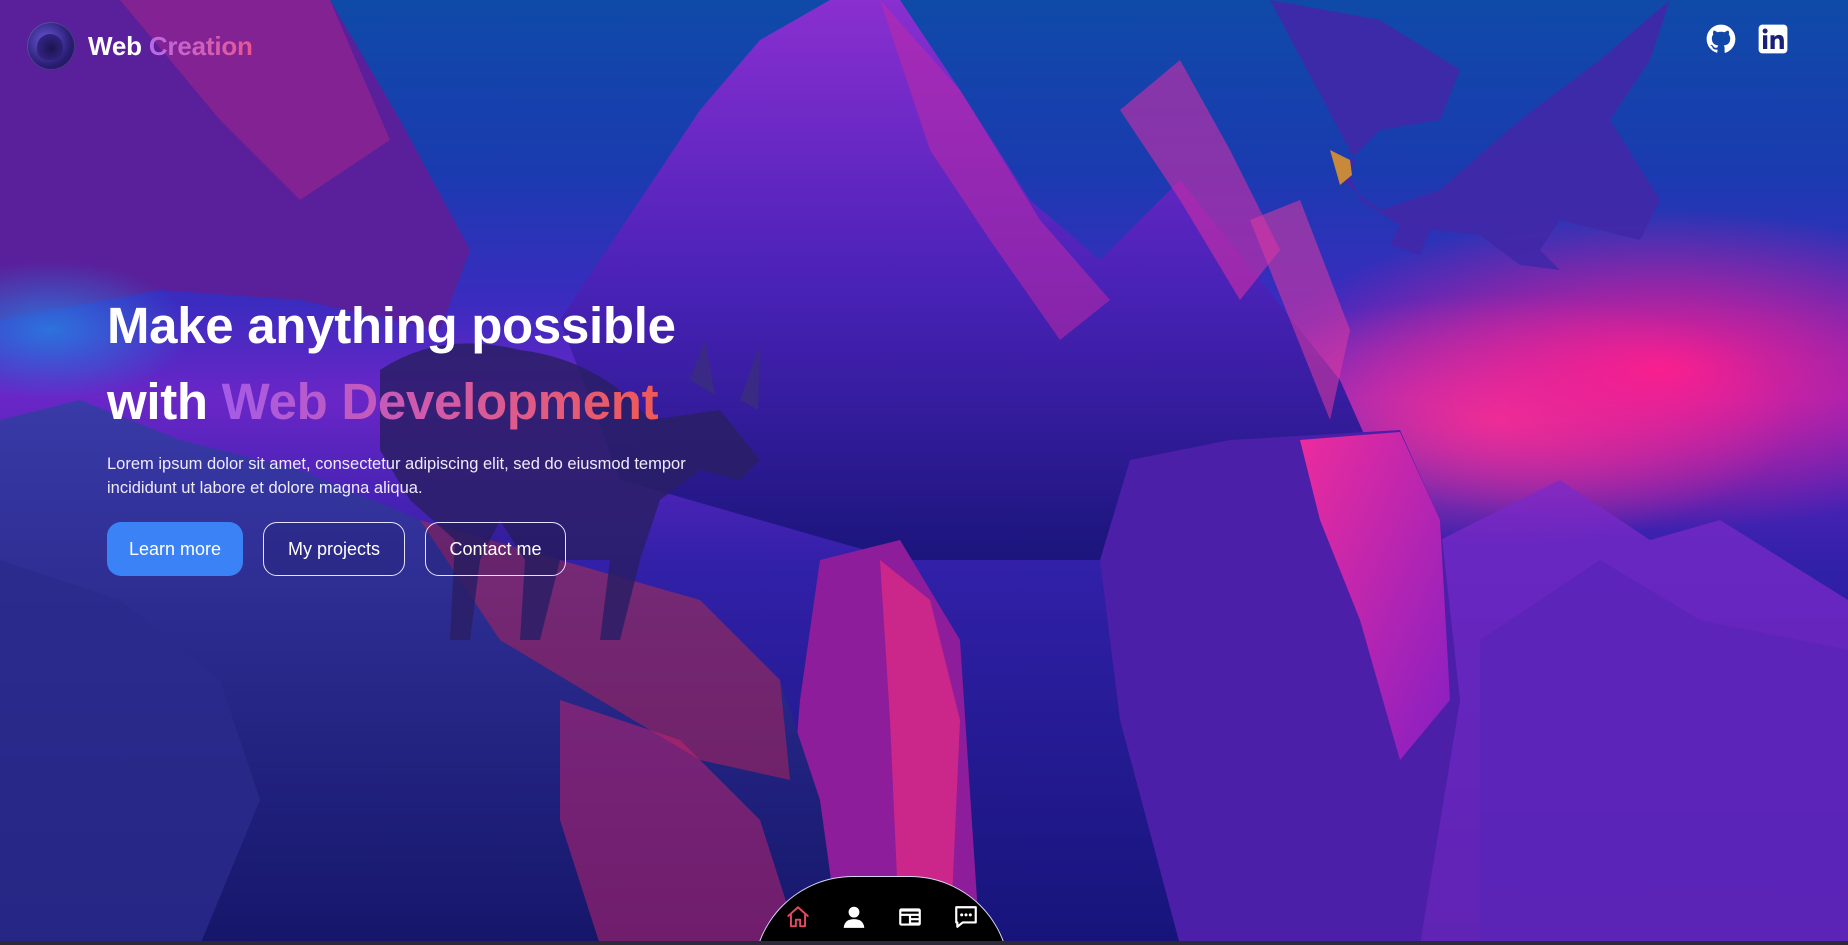 The image size is (1848, 945). Describe the element at coordinates (1773, 39) in the screenshot. I see `linkedin-icon` at that location.